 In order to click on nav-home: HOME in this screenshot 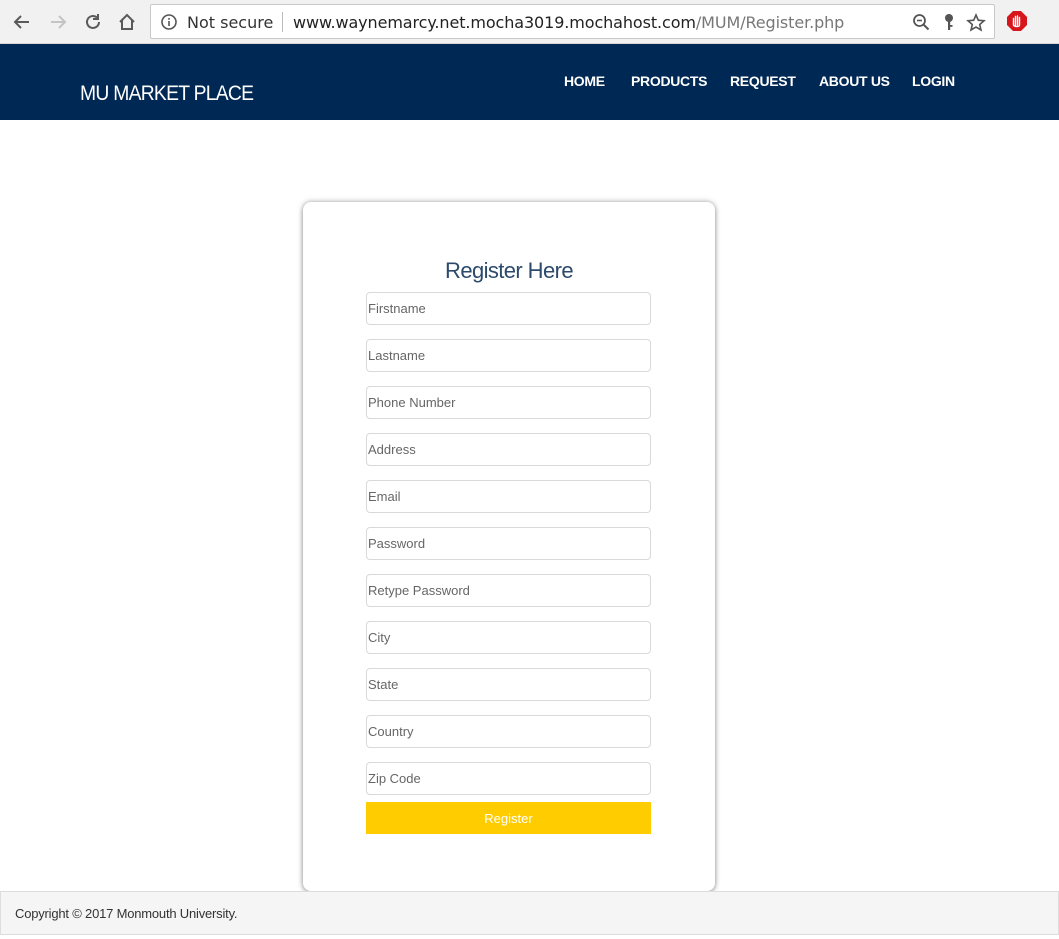, I will do `click(584, 81)`.